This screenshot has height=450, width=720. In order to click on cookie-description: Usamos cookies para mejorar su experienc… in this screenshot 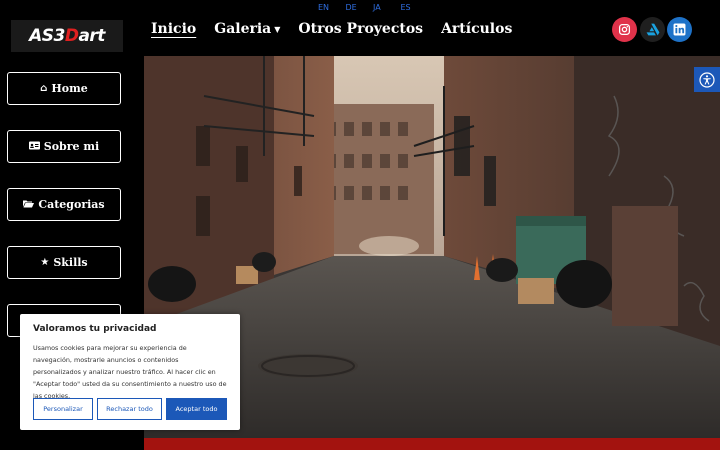, I will do `click(130, 372)`.